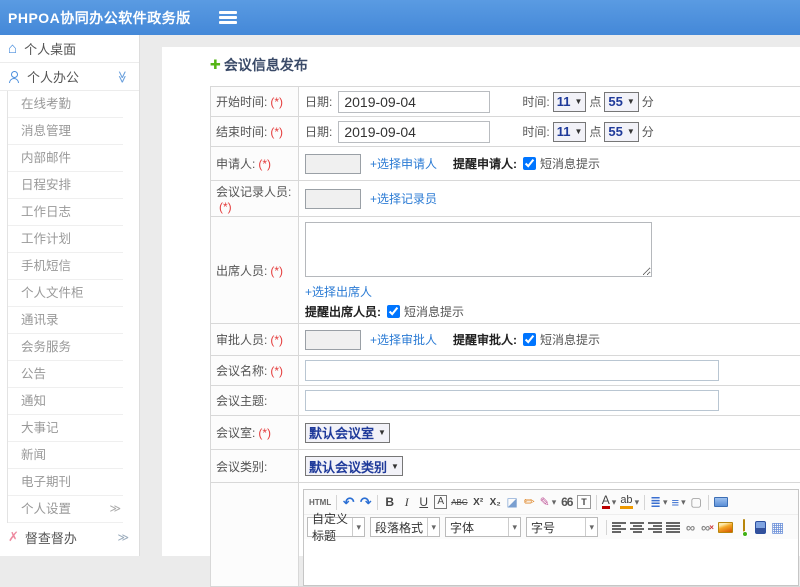  What do you see at coordinates (570, 132) in the screenshot?
I see `end-hour-select: 11▼` at bounding box center [570, 132].